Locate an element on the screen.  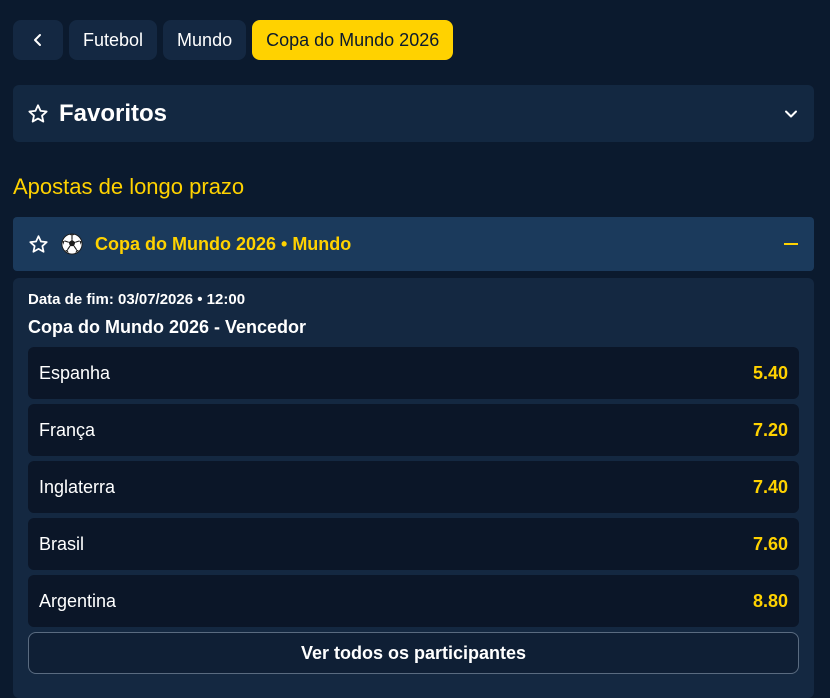
selection-name: França is located at coordinates (67, 429).